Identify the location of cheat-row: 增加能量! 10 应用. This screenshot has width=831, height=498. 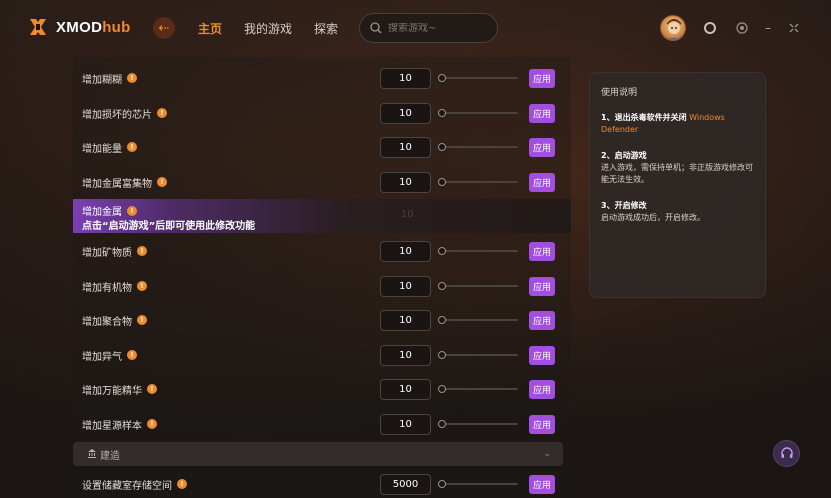
(322, 147).